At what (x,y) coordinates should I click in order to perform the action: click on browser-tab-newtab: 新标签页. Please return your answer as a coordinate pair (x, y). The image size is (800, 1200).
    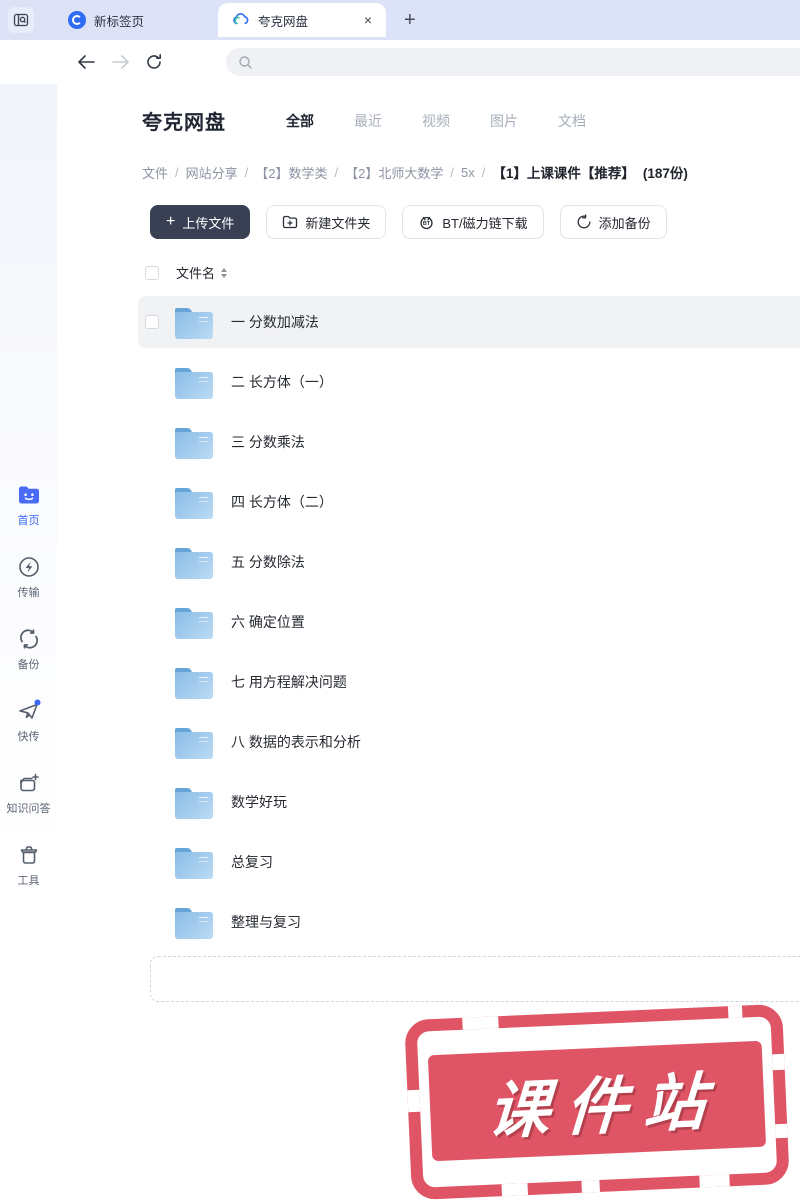
    Looking at the image, I should click on (127, 20).